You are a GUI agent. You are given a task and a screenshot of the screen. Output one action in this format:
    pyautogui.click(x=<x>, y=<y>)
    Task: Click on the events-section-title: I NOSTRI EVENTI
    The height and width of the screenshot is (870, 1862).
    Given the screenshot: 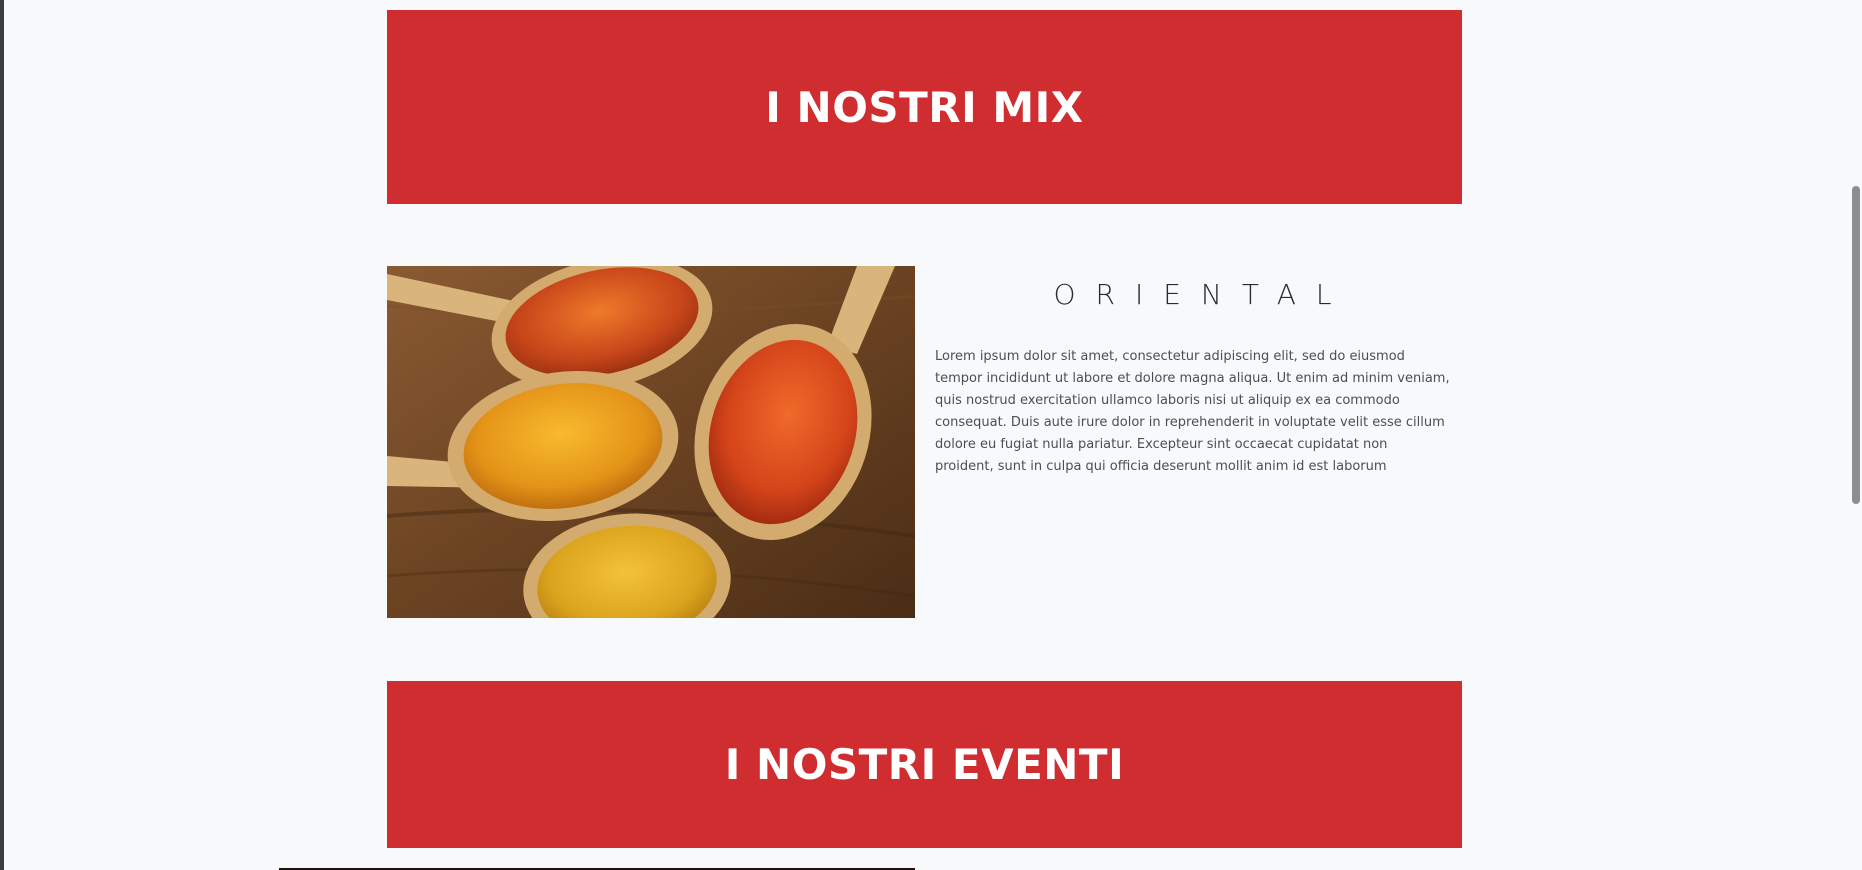 What is the action you would take?
    pyautogui.click(x=924, y=764)
    